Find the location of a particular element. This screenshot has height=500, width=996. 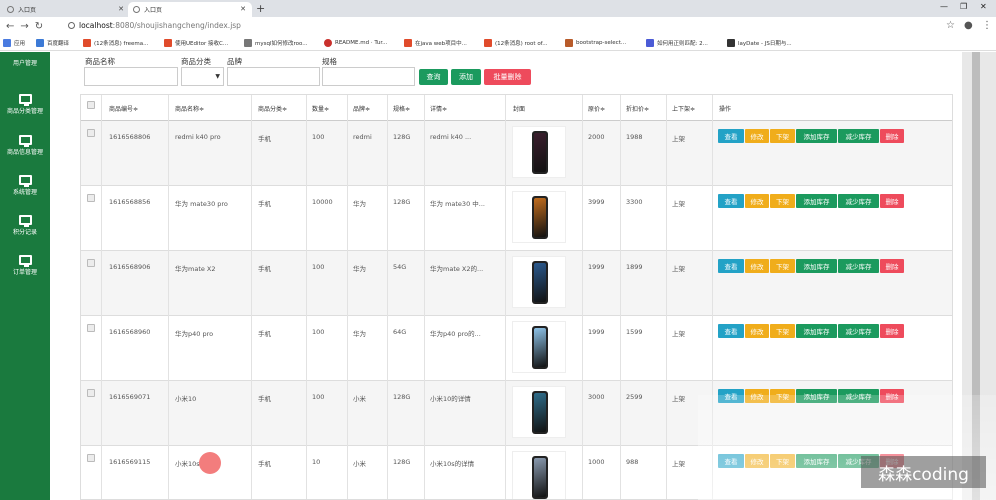

category-select: ▼ is located at coordinates (202, 76).